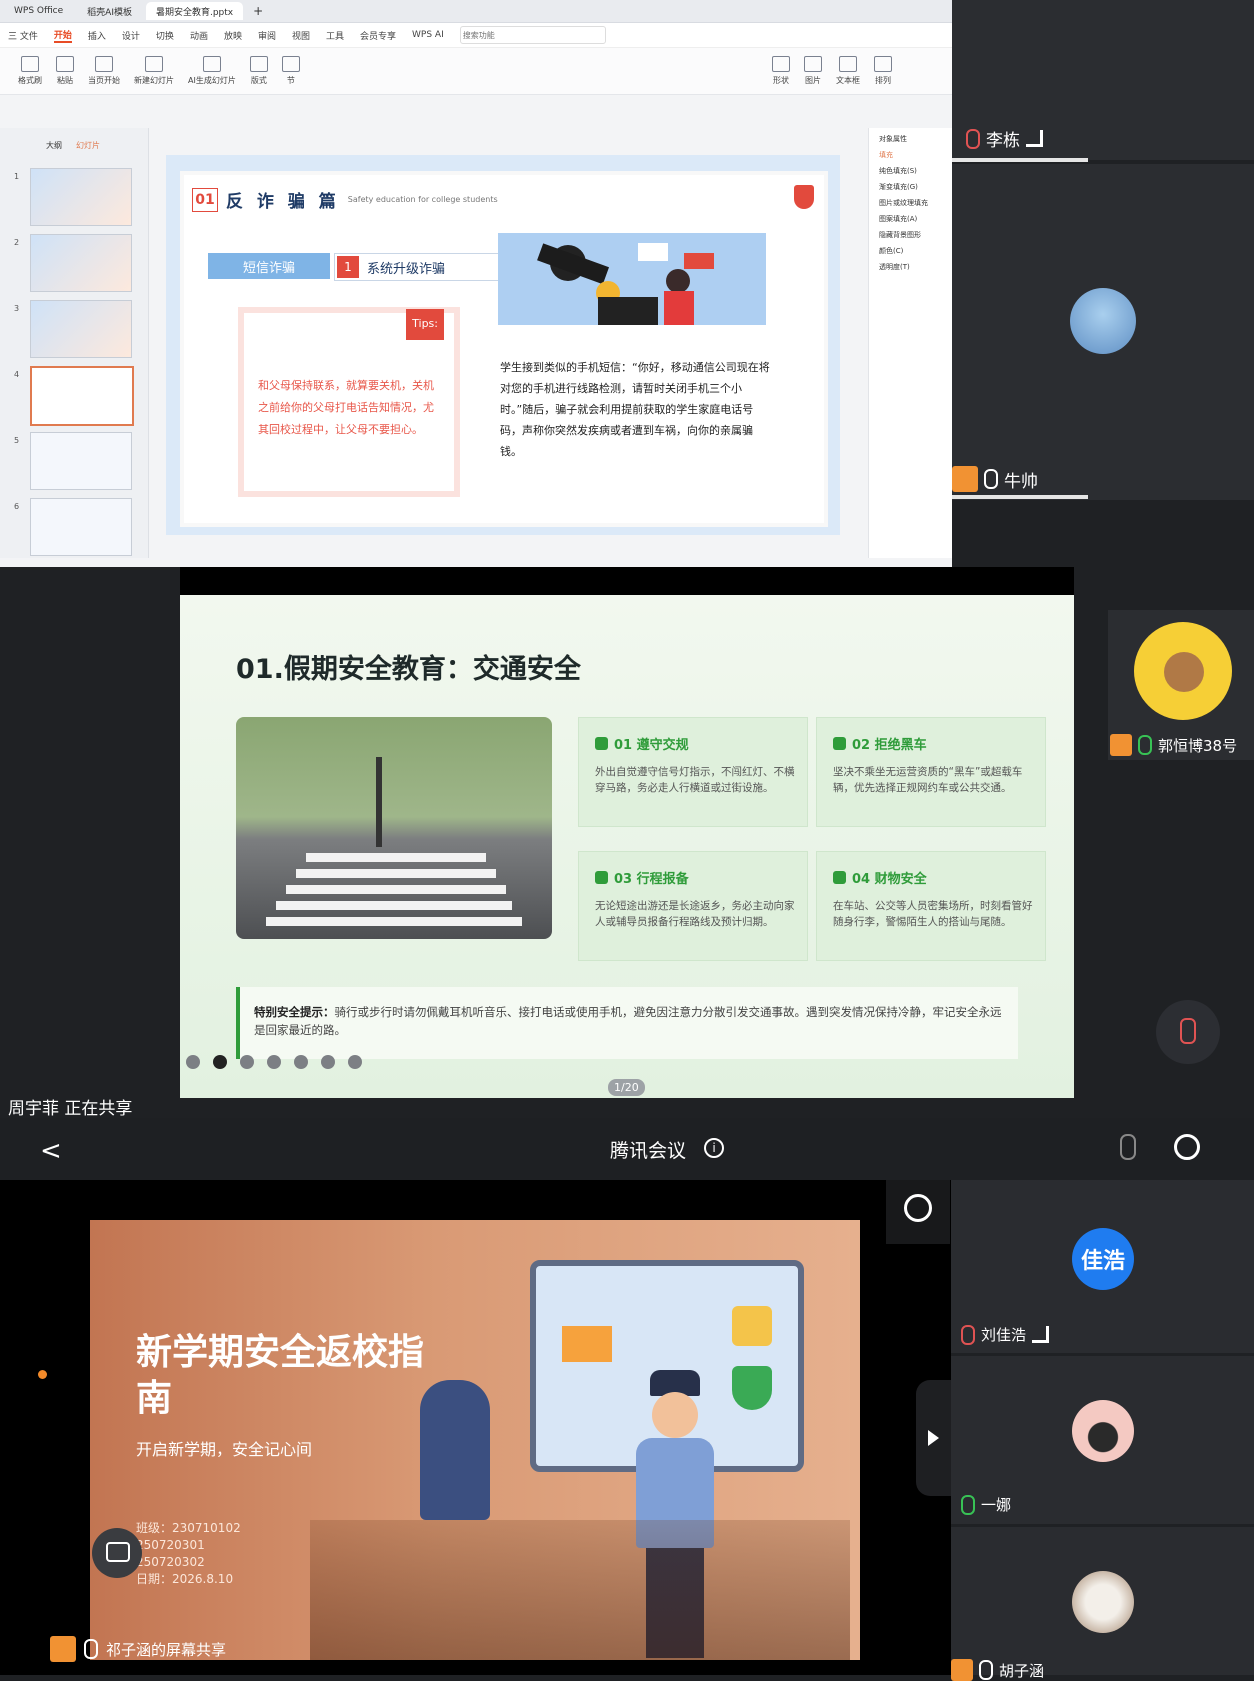 This screenshot has width=1254, height=1681. What do you see at coordinates (220, 1062) in the screenshot?
I see `next-slide-icon` at bounding box center [220, 1062].